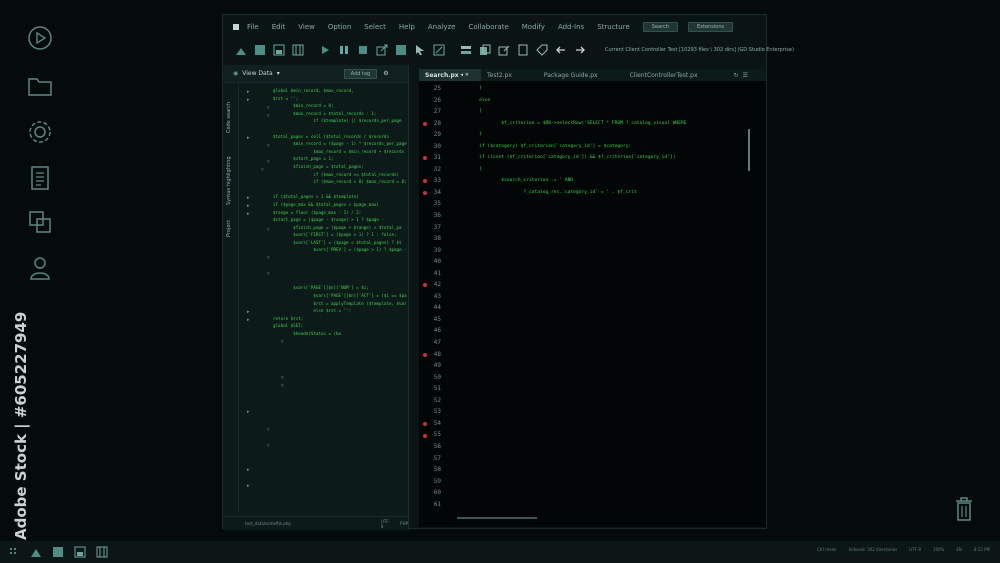  What do you see at coordinates (964, 509) in the screenshot?
I see `trash-icon` at bounding box center [964, 509].